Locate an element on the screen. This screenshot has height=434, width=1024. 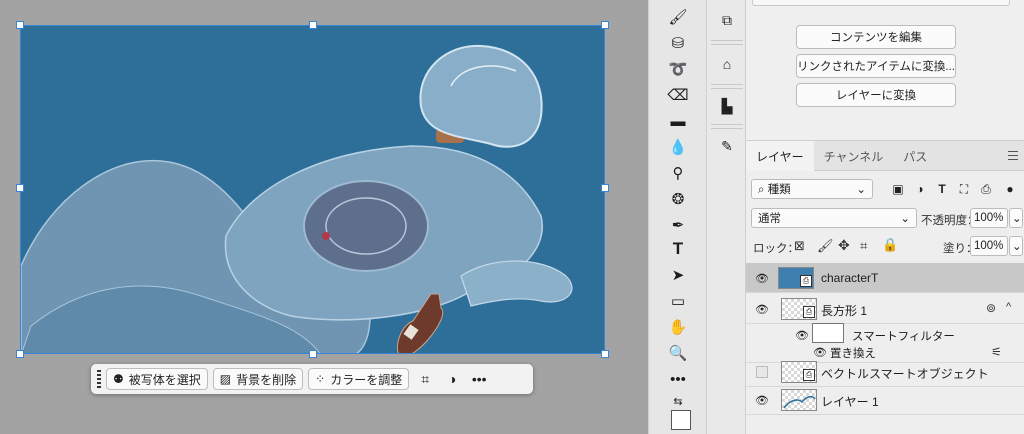
convert-to-layers-button: レイヤーに変換 is located at coordinates (876, 95).